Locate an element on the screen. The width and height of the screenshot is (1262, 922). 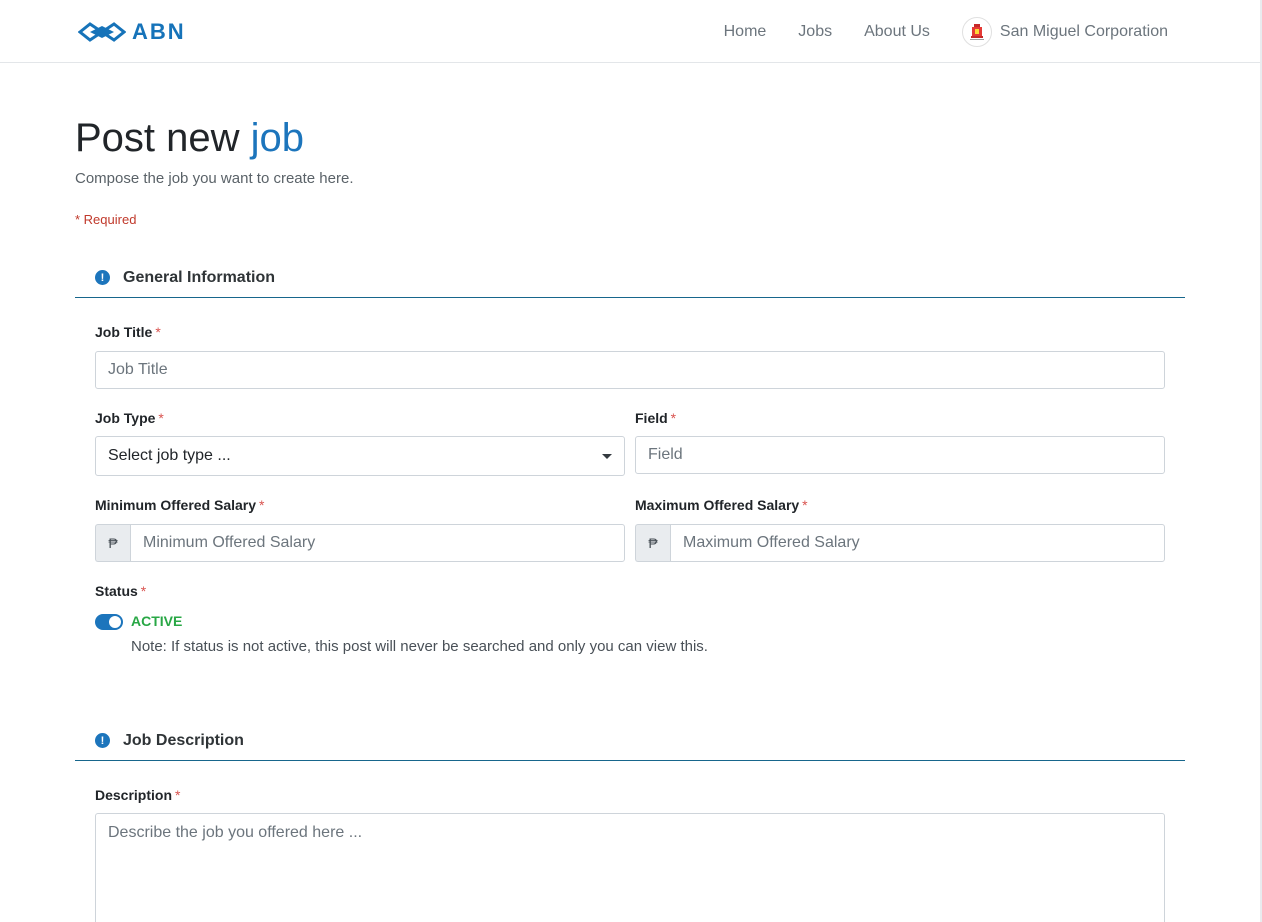
job-description-title: Job Description is located at coordinates (183, 740).